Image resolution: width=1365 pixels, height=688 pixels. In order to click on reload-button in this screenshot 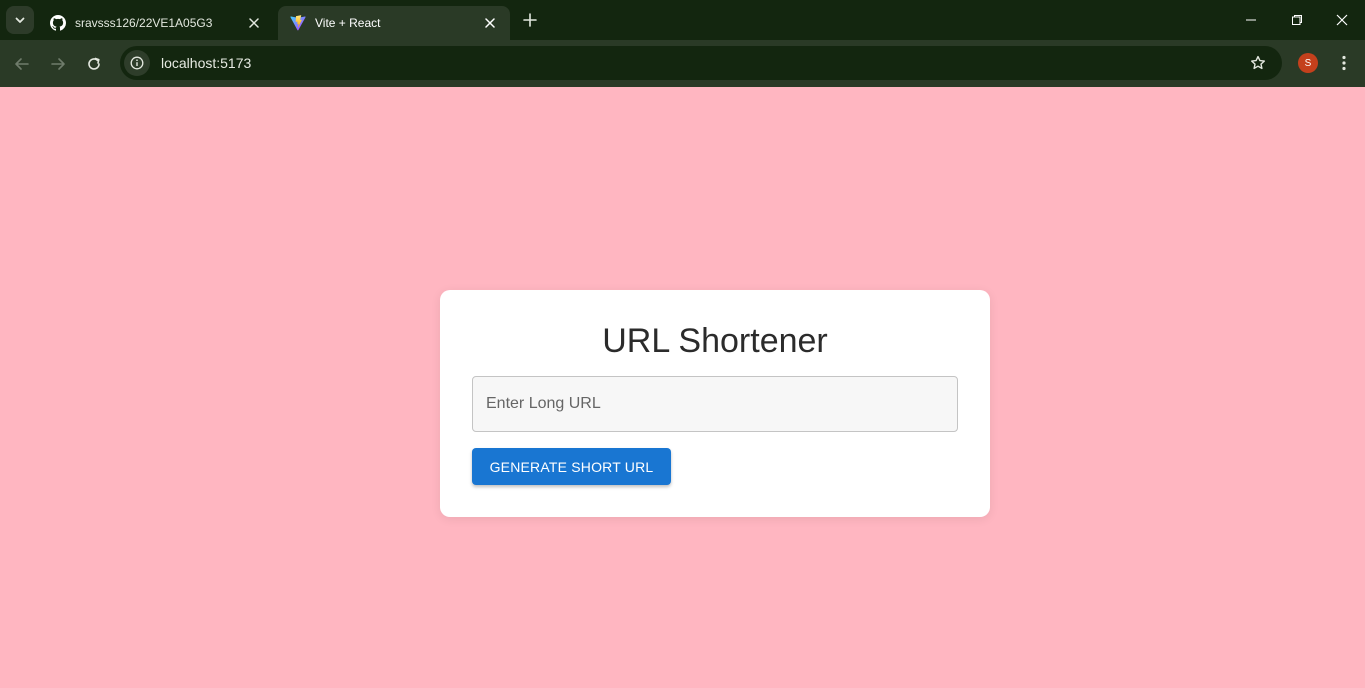, I will do `click(94, 64)`.